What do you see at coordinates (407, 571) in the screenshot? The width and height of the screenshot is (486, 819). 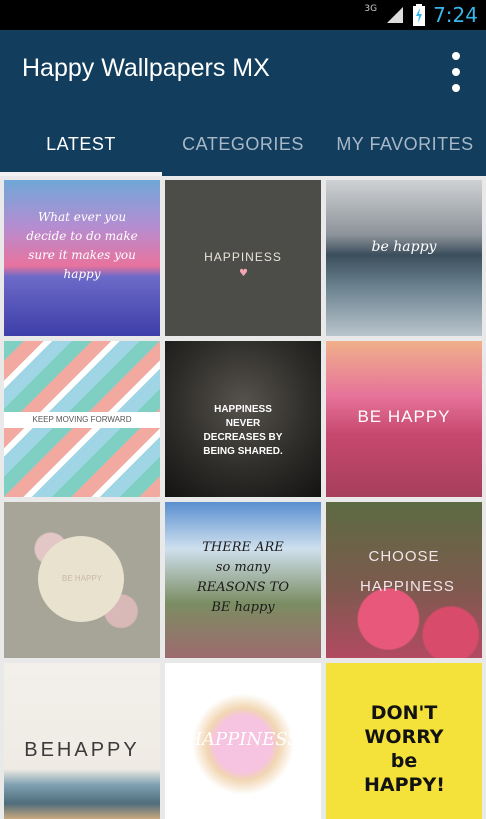 I see `wallpaper-caption: CHOOSE HAPPINESS` at bounding box center [407, 571].